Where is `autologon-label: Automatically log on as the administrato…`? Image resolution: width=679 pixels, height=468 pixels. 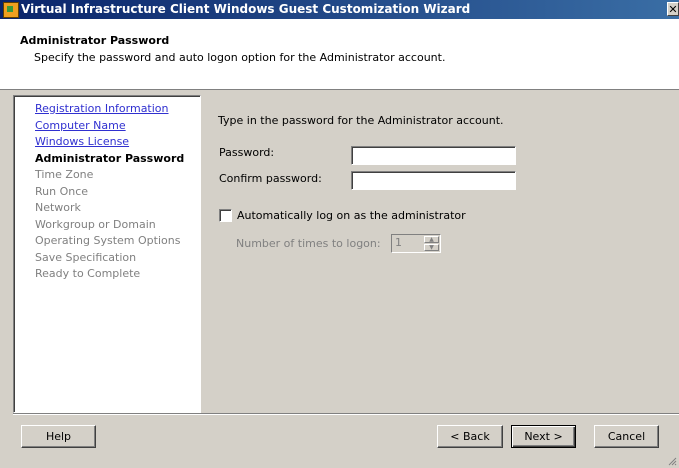 autologon-label: Automatically log on as the administrato… is located at coordinates (351, 215).